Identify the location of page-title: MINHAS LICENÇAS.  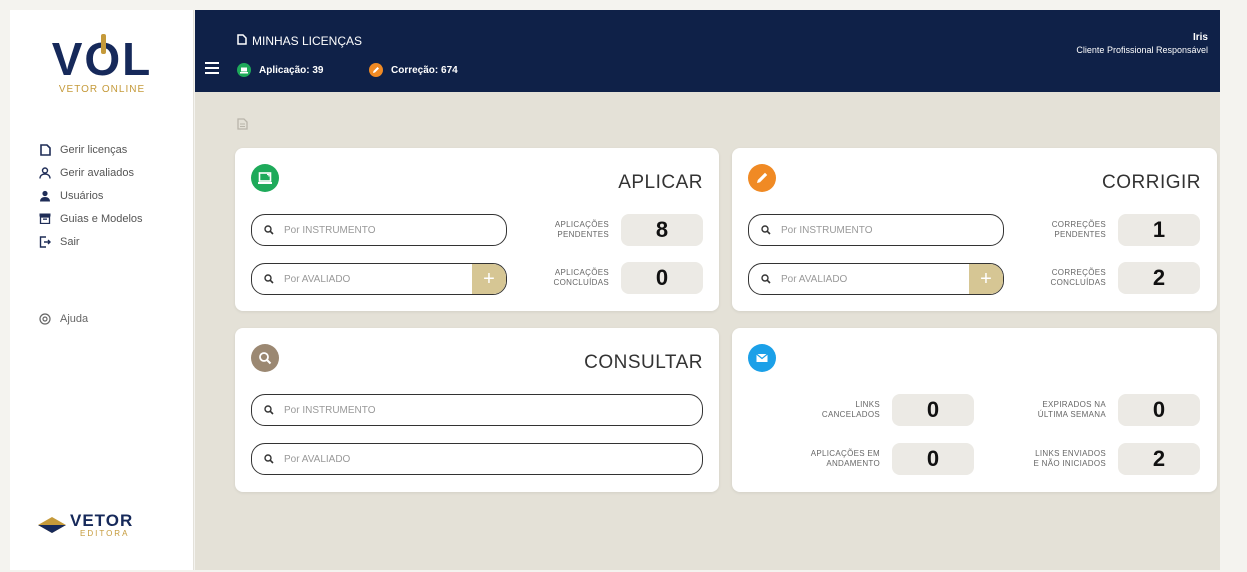
(299, 41).